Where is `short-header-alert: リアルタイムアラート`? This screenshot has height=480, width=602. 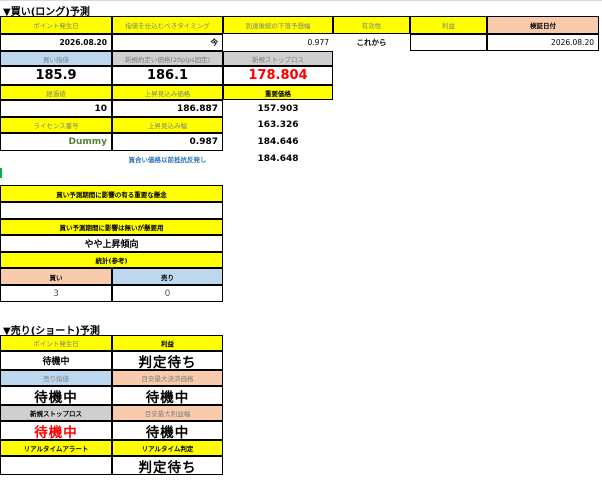 short-header-alert: リアルタイムアラート is located at coordinates (56, 448).